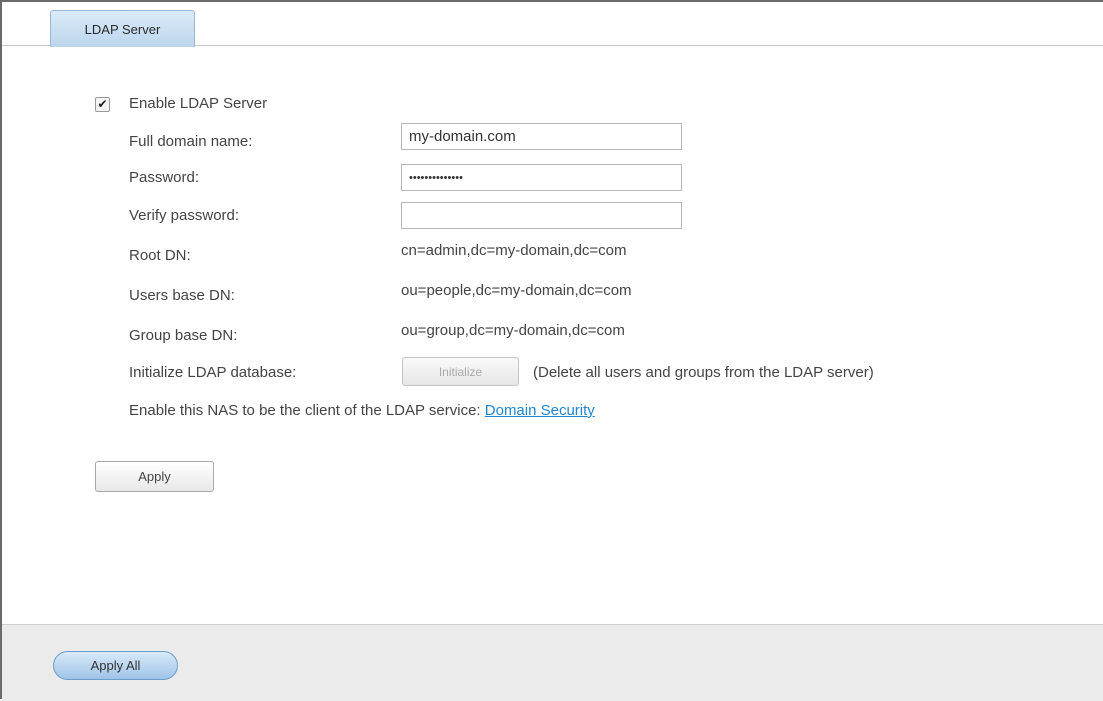 This screenshot has height=701, width=1103. What do you see at coordinates (541, 136) in the screenshot?
I see `full-domain-name-input` at bounding box center [541, 136].